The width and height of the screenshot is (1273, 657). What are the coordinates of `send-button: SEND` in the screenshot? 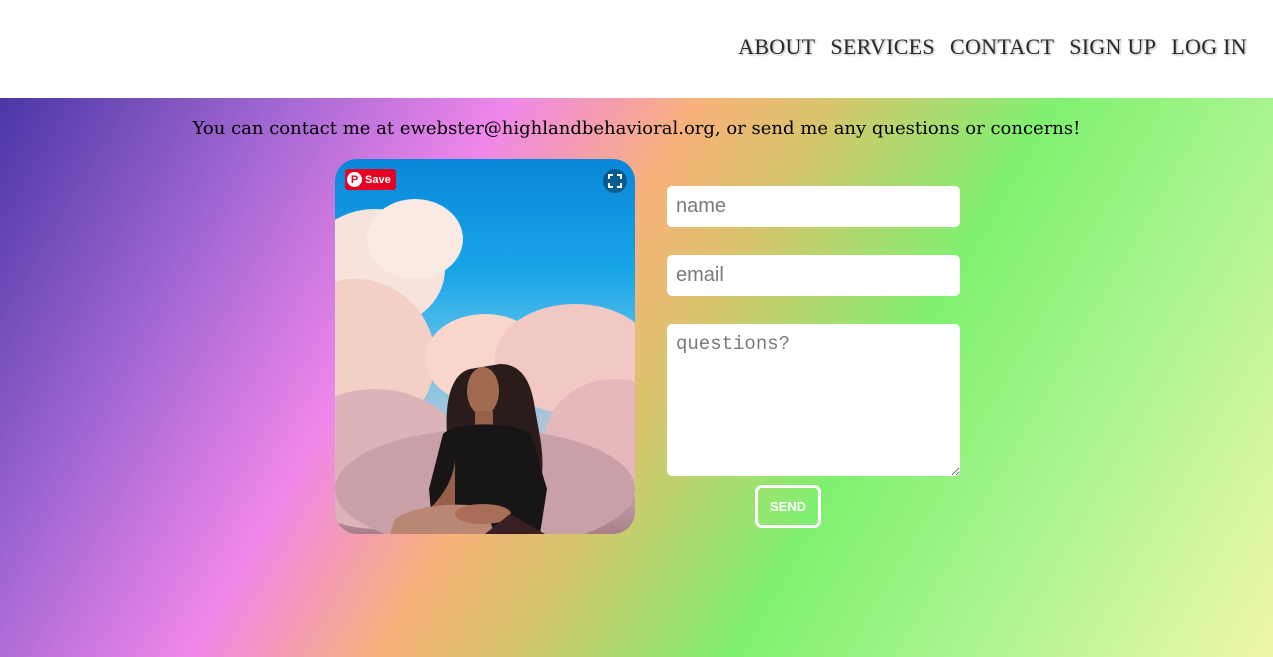 It's located at (788, 506).